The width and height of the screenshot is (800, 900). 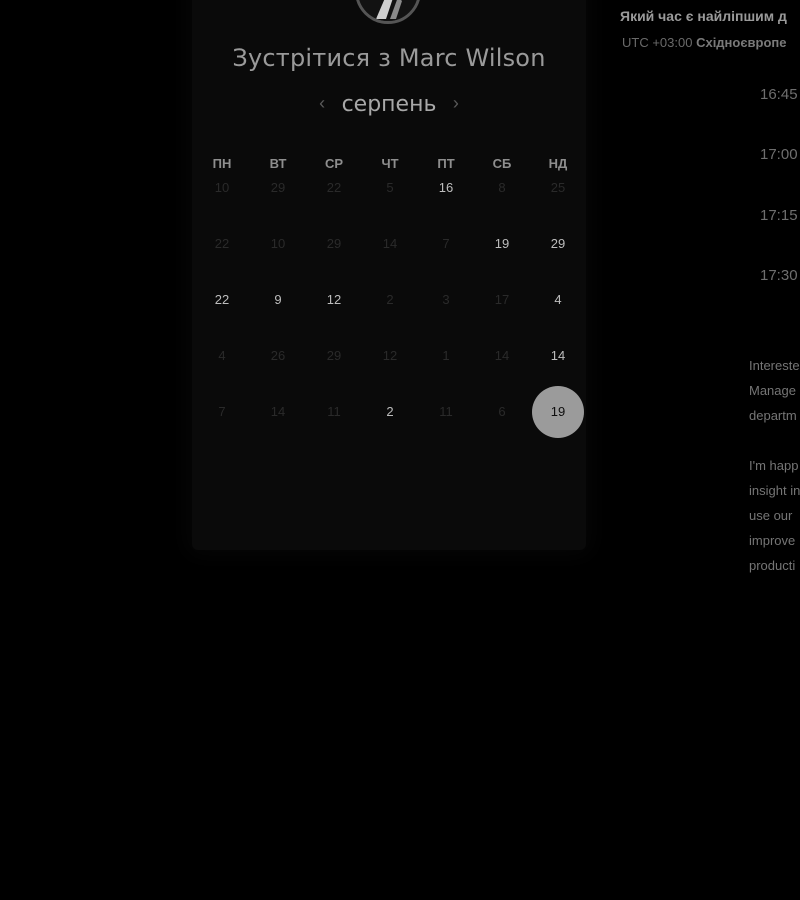 I want to click on calendar-day-number: 9, so click(x=278, y=299).